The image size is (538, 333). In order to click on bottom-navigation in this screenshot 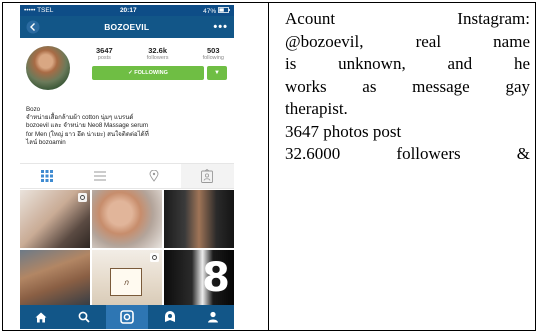, I will do `click(127, 317)`.